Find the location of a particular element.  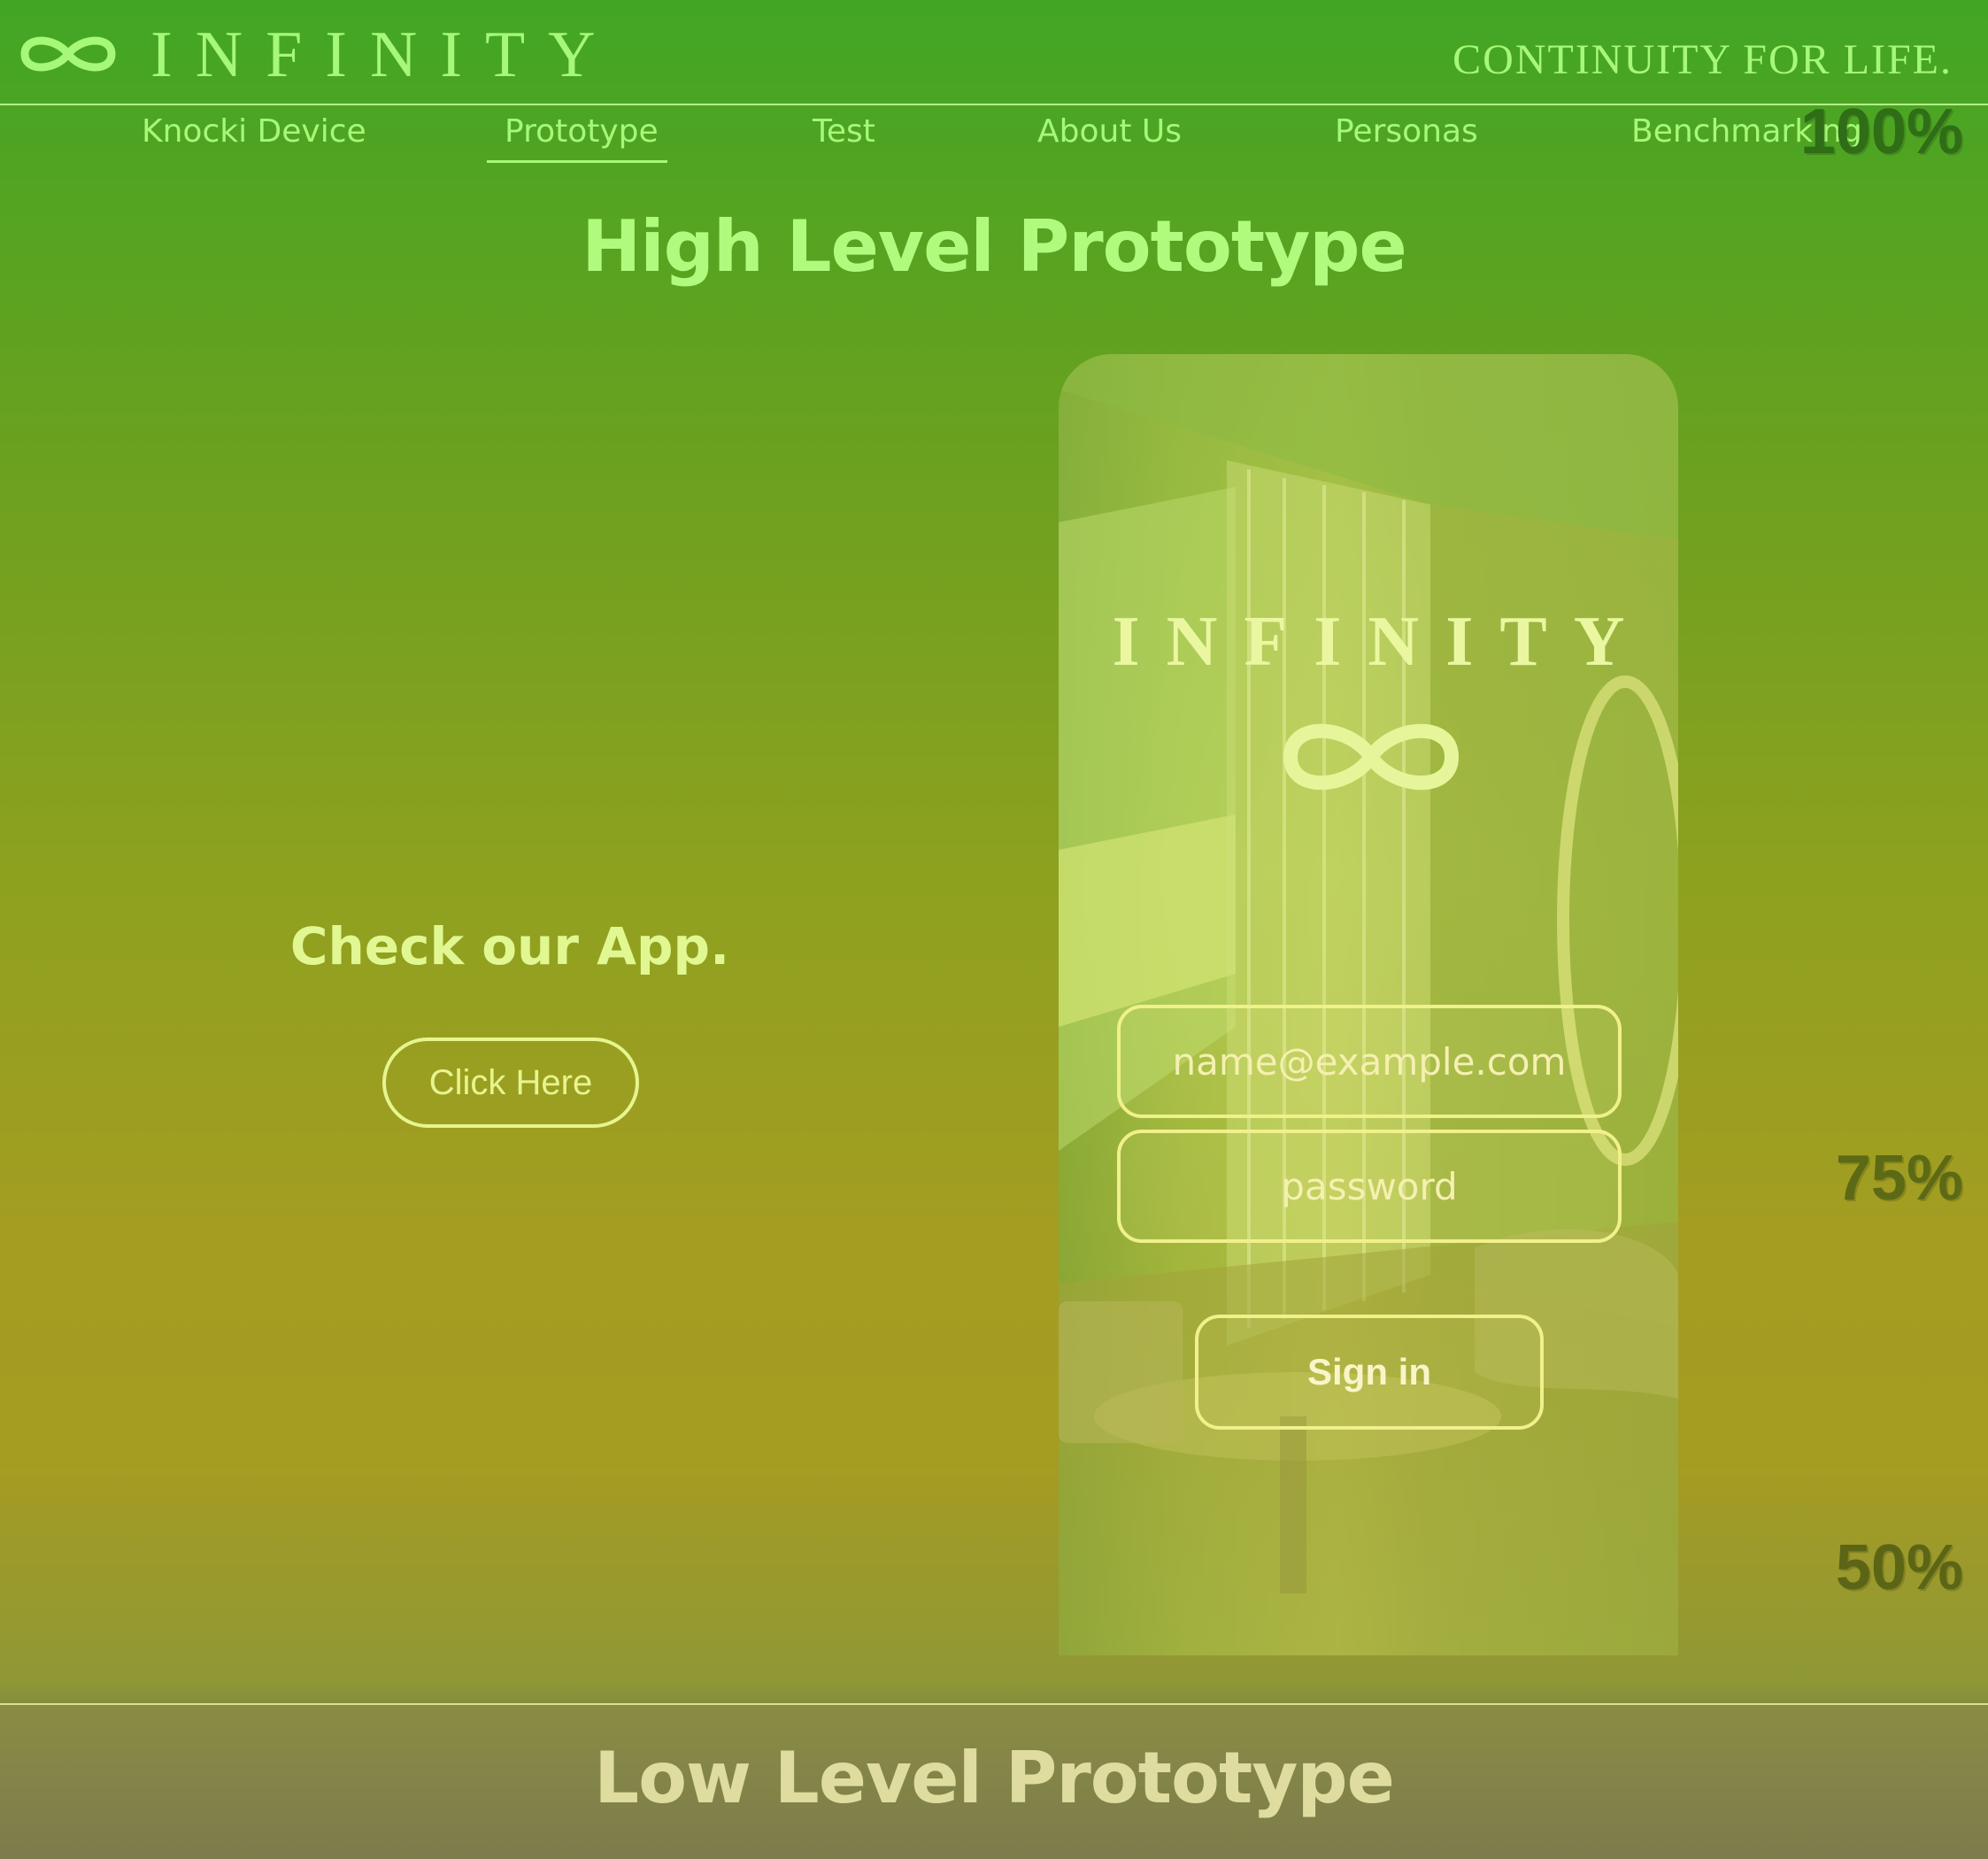

password-field: password is located at coordinates (1369, 1186).